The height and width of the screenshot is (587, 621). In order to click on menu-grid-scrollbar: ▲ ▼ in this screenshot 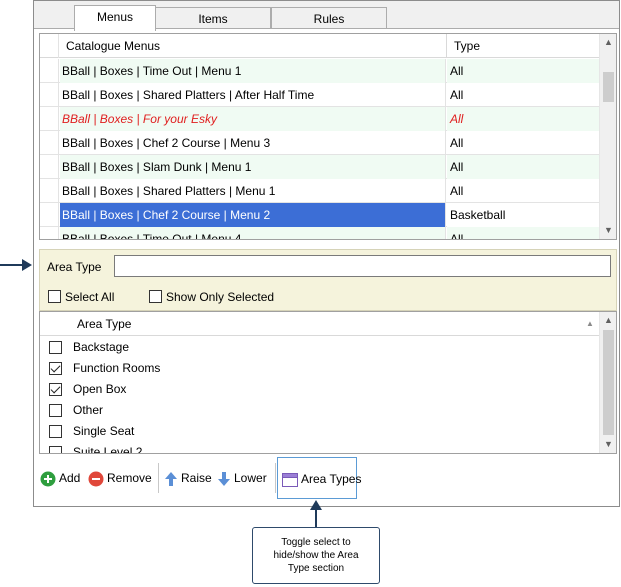, I will do `click(607, 136)`.